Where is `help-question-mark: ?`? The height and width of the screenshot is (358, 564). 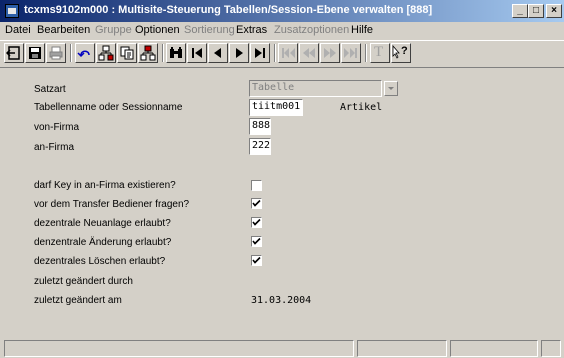 help-question-mark: ? is located at coordinates (404, 51).